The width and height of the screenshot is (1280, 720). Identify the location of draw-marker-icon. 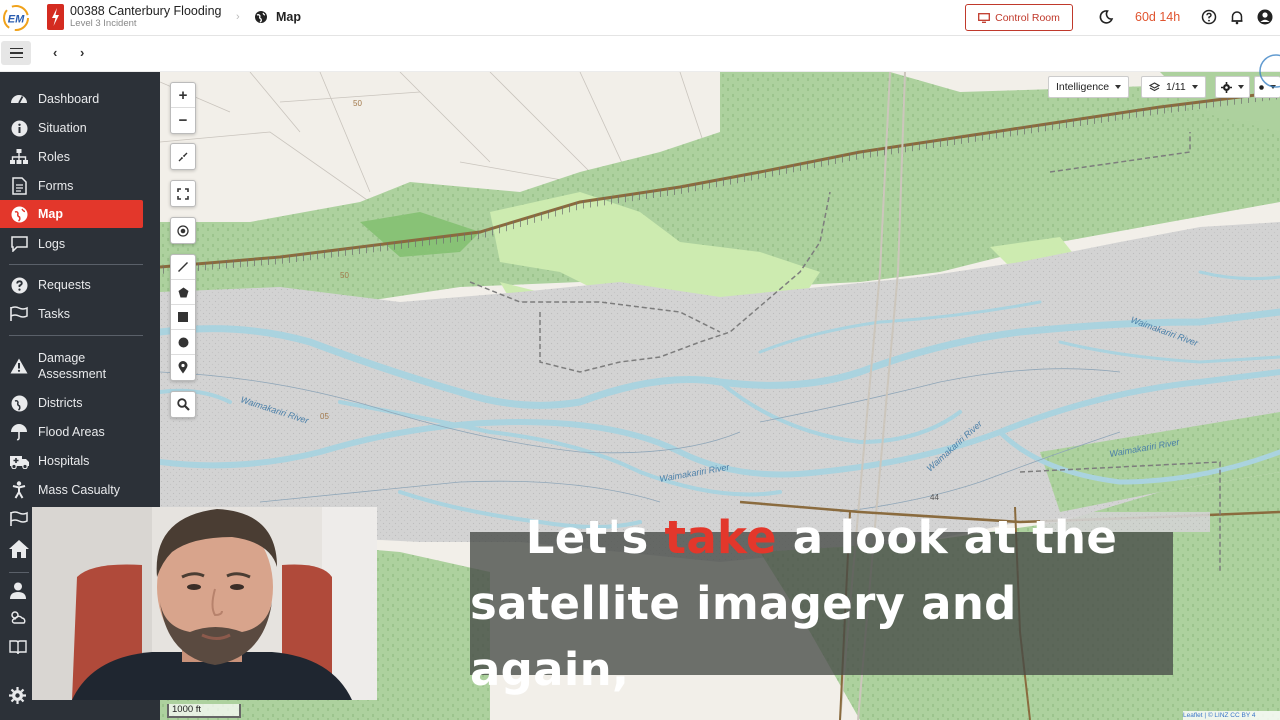
(183, 367).